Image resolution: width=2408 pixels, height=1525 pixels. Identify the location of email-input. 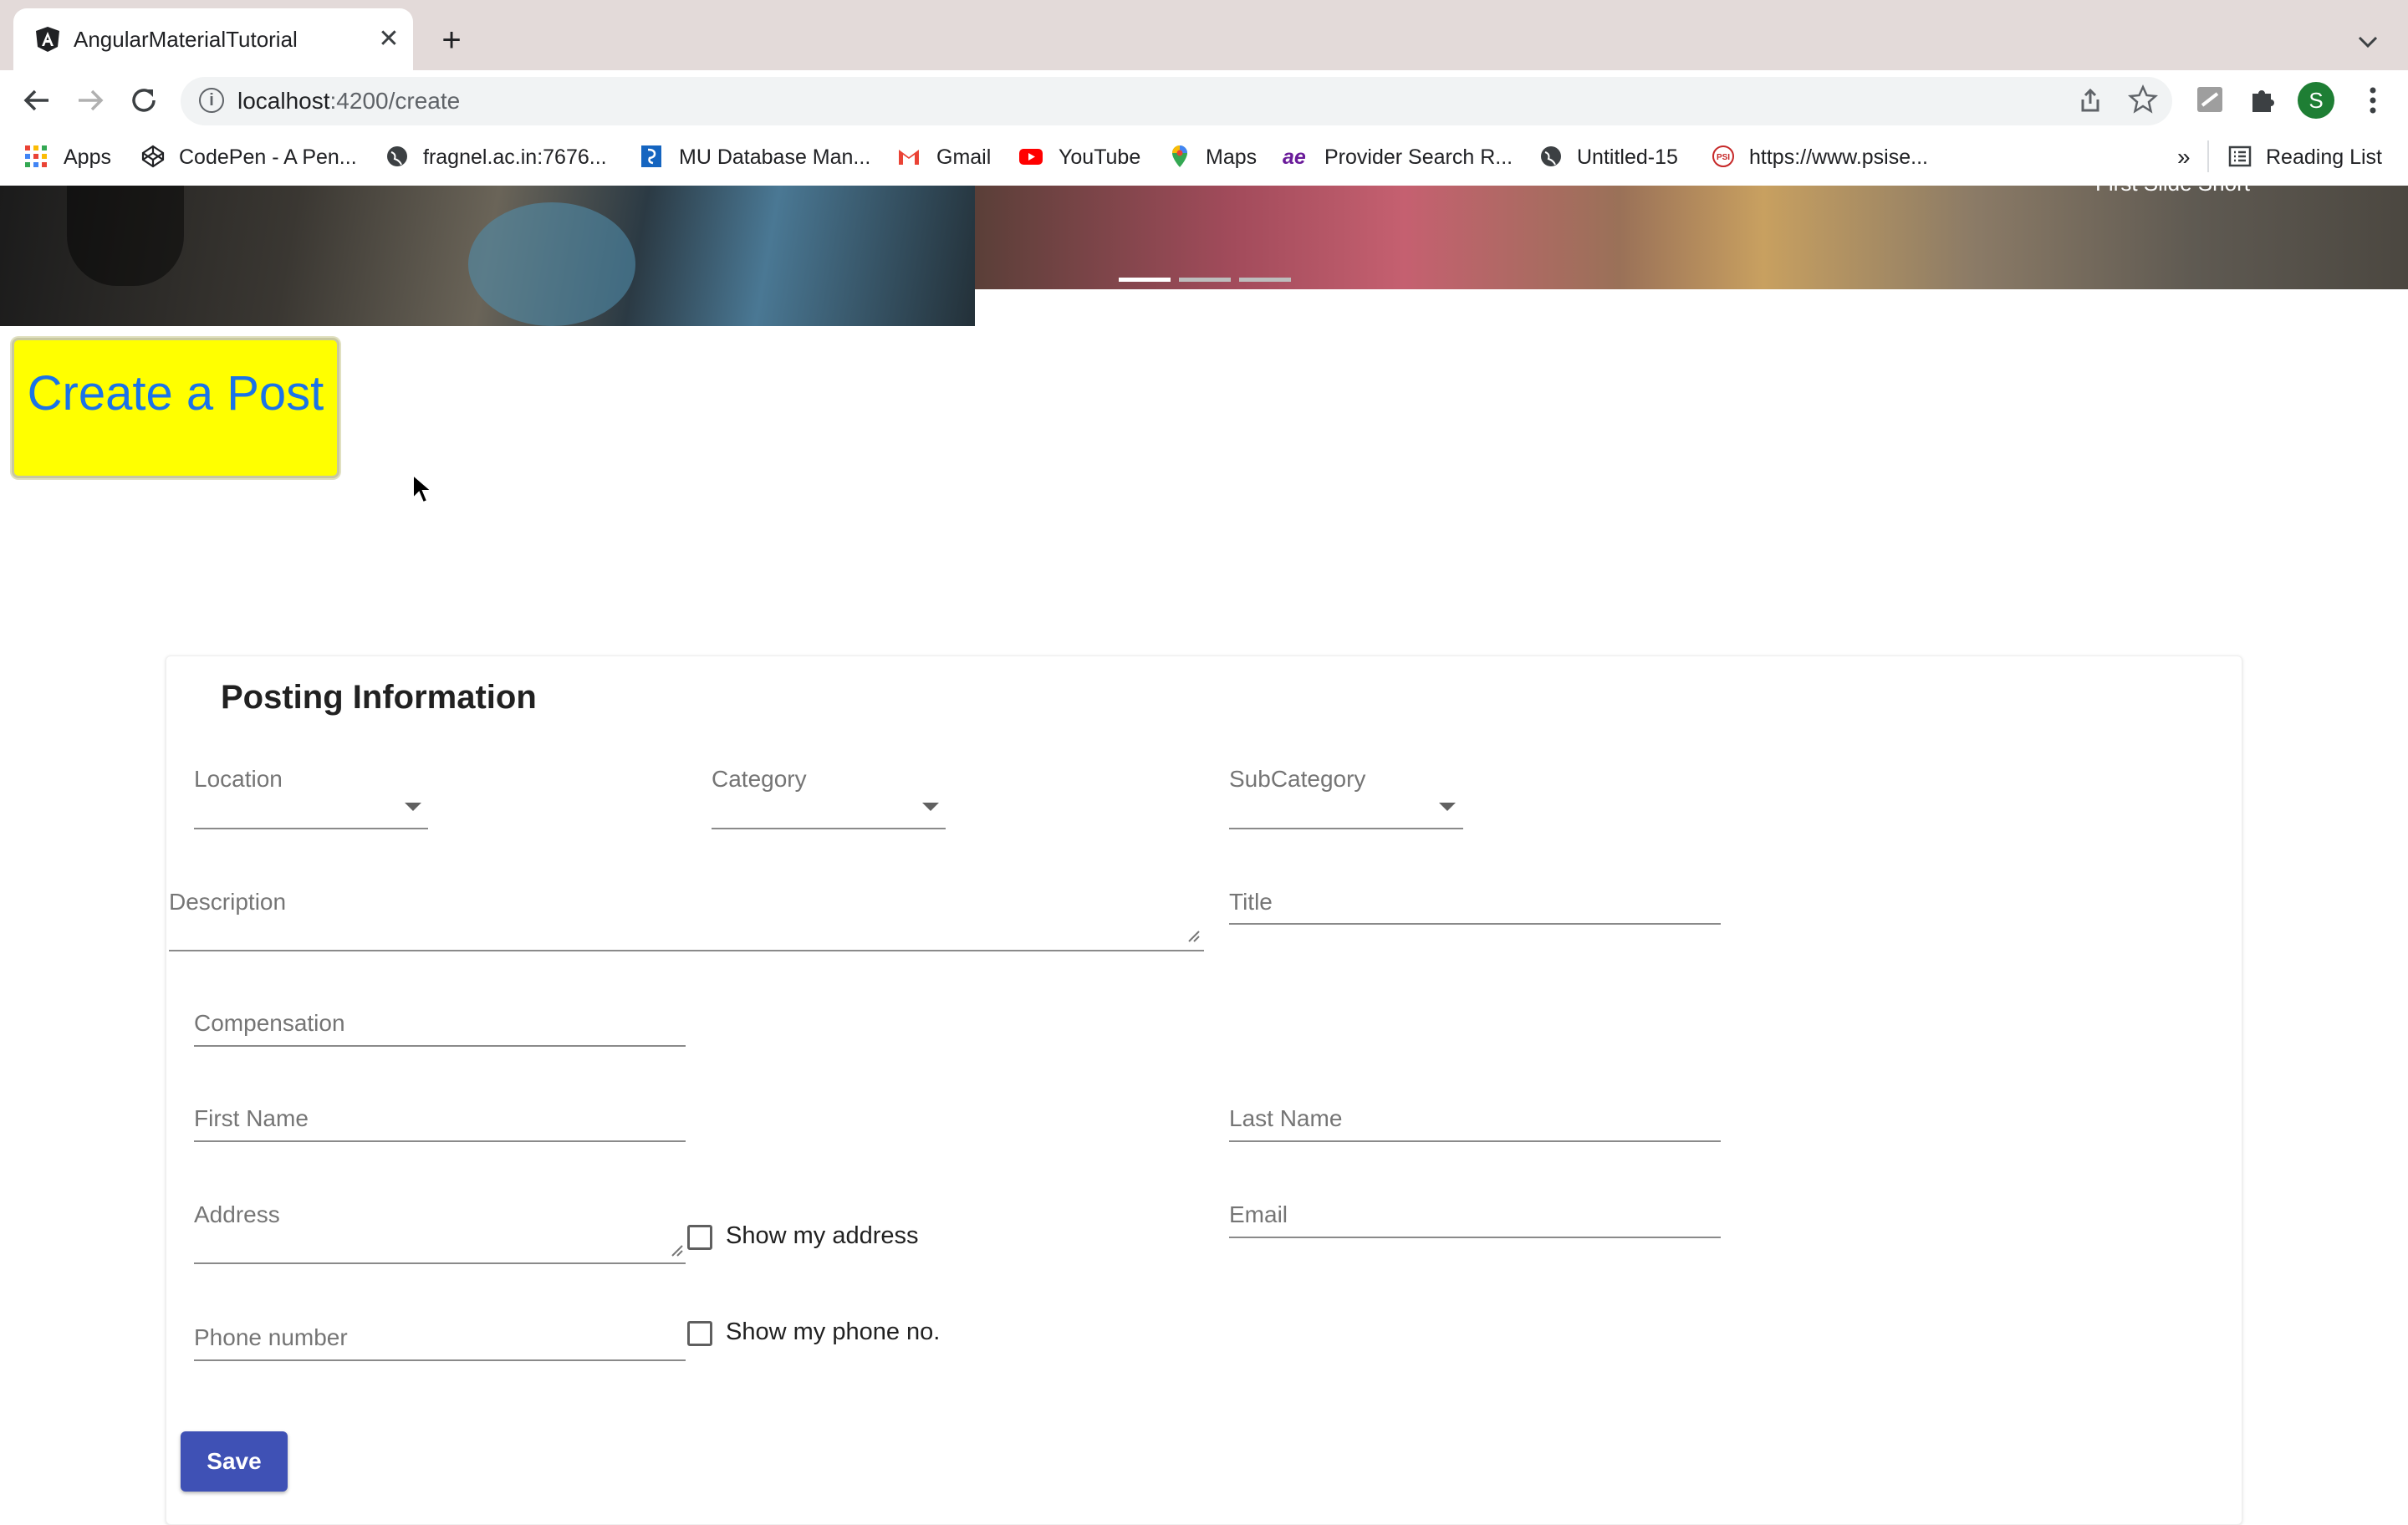
(1475, 1237).